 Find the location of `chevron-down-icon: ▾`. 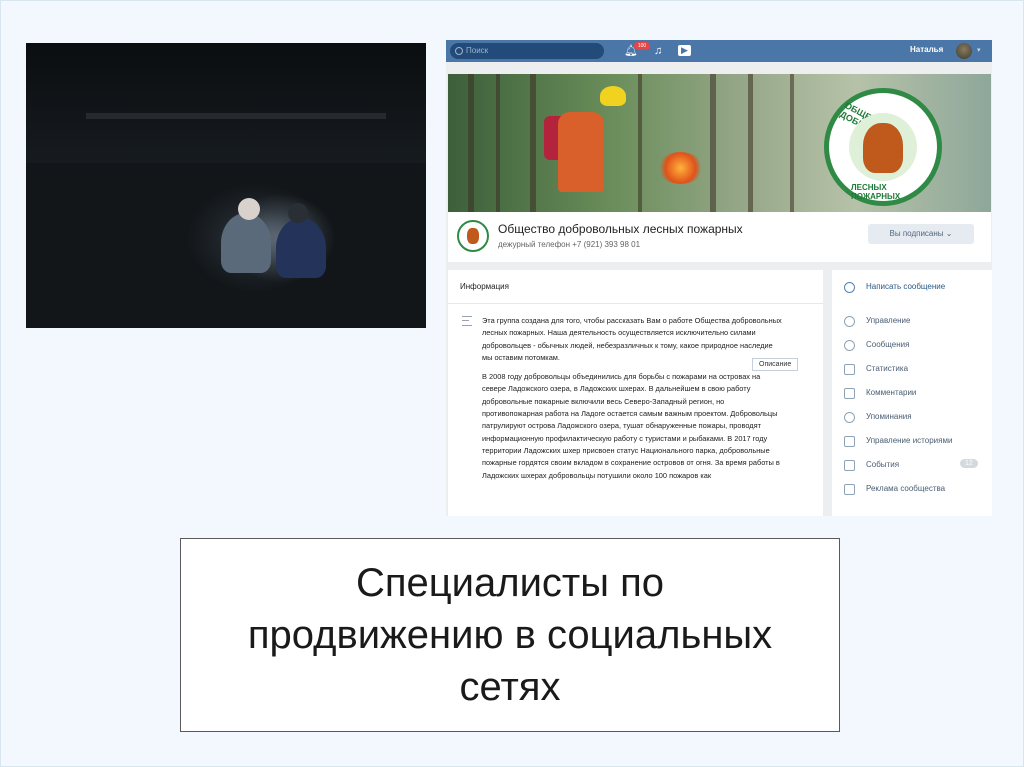

chevron-down-icon: ▾ is located at coordinates (979, 50).